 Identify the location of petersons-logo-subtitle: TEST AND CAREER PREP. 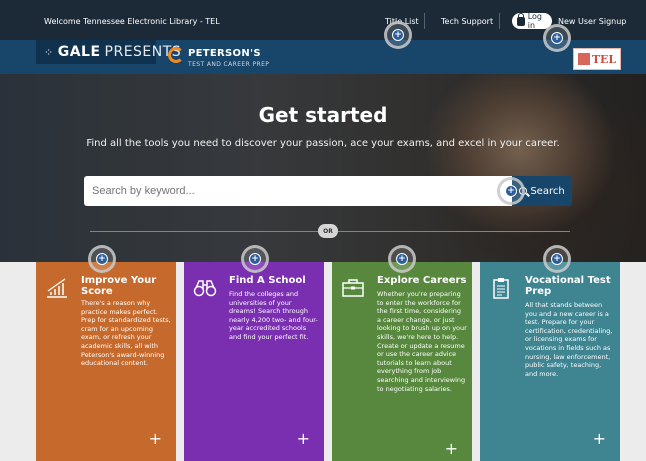
(229, 64).